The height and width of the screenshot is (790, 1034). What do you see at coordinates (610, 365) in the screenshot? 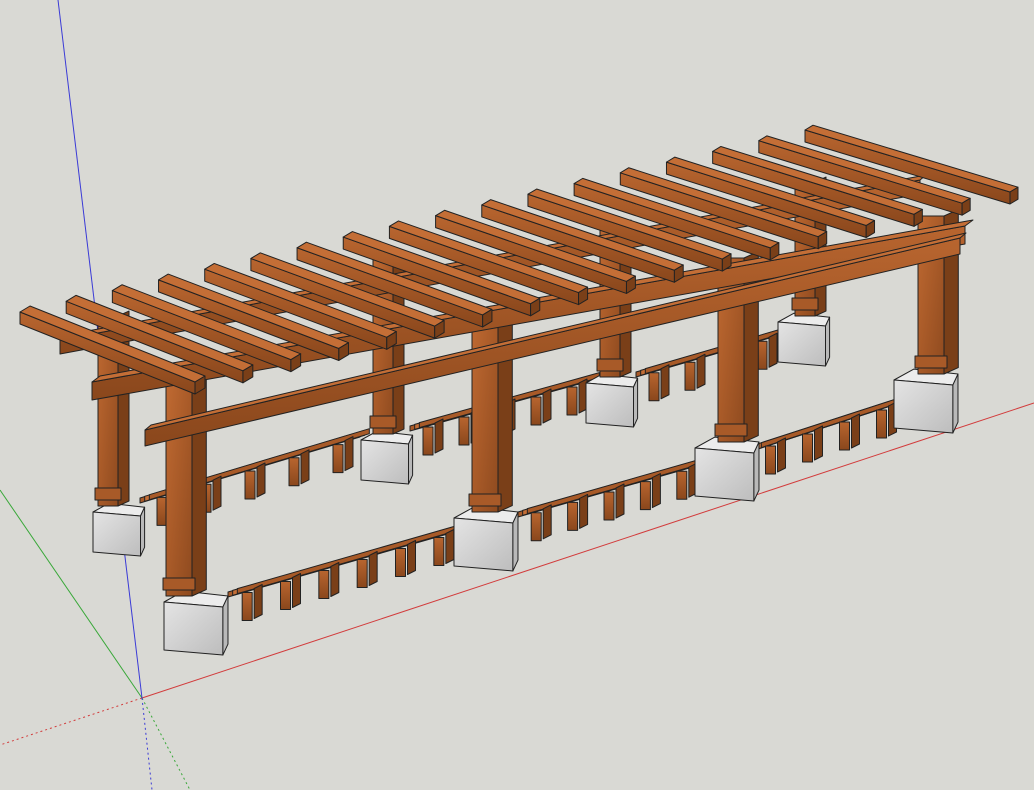
I see `back-post-3-base-band` at bounding box center [610, 365].